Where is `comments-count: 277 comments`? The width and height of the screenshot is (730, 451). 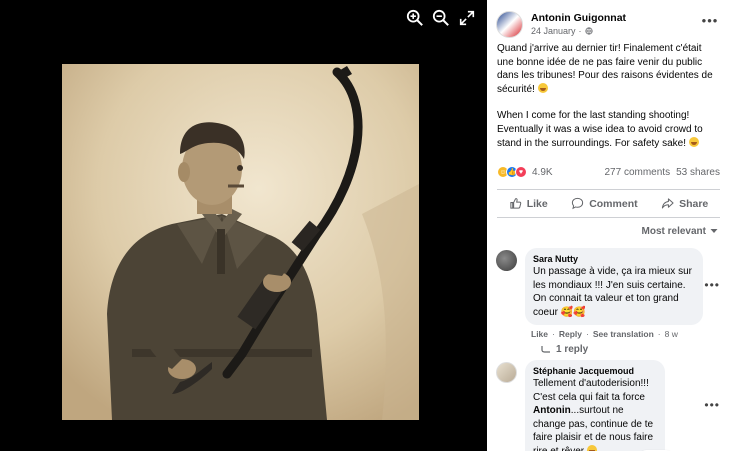 comments-count: 277 comments is located at coordinates (637, 172).